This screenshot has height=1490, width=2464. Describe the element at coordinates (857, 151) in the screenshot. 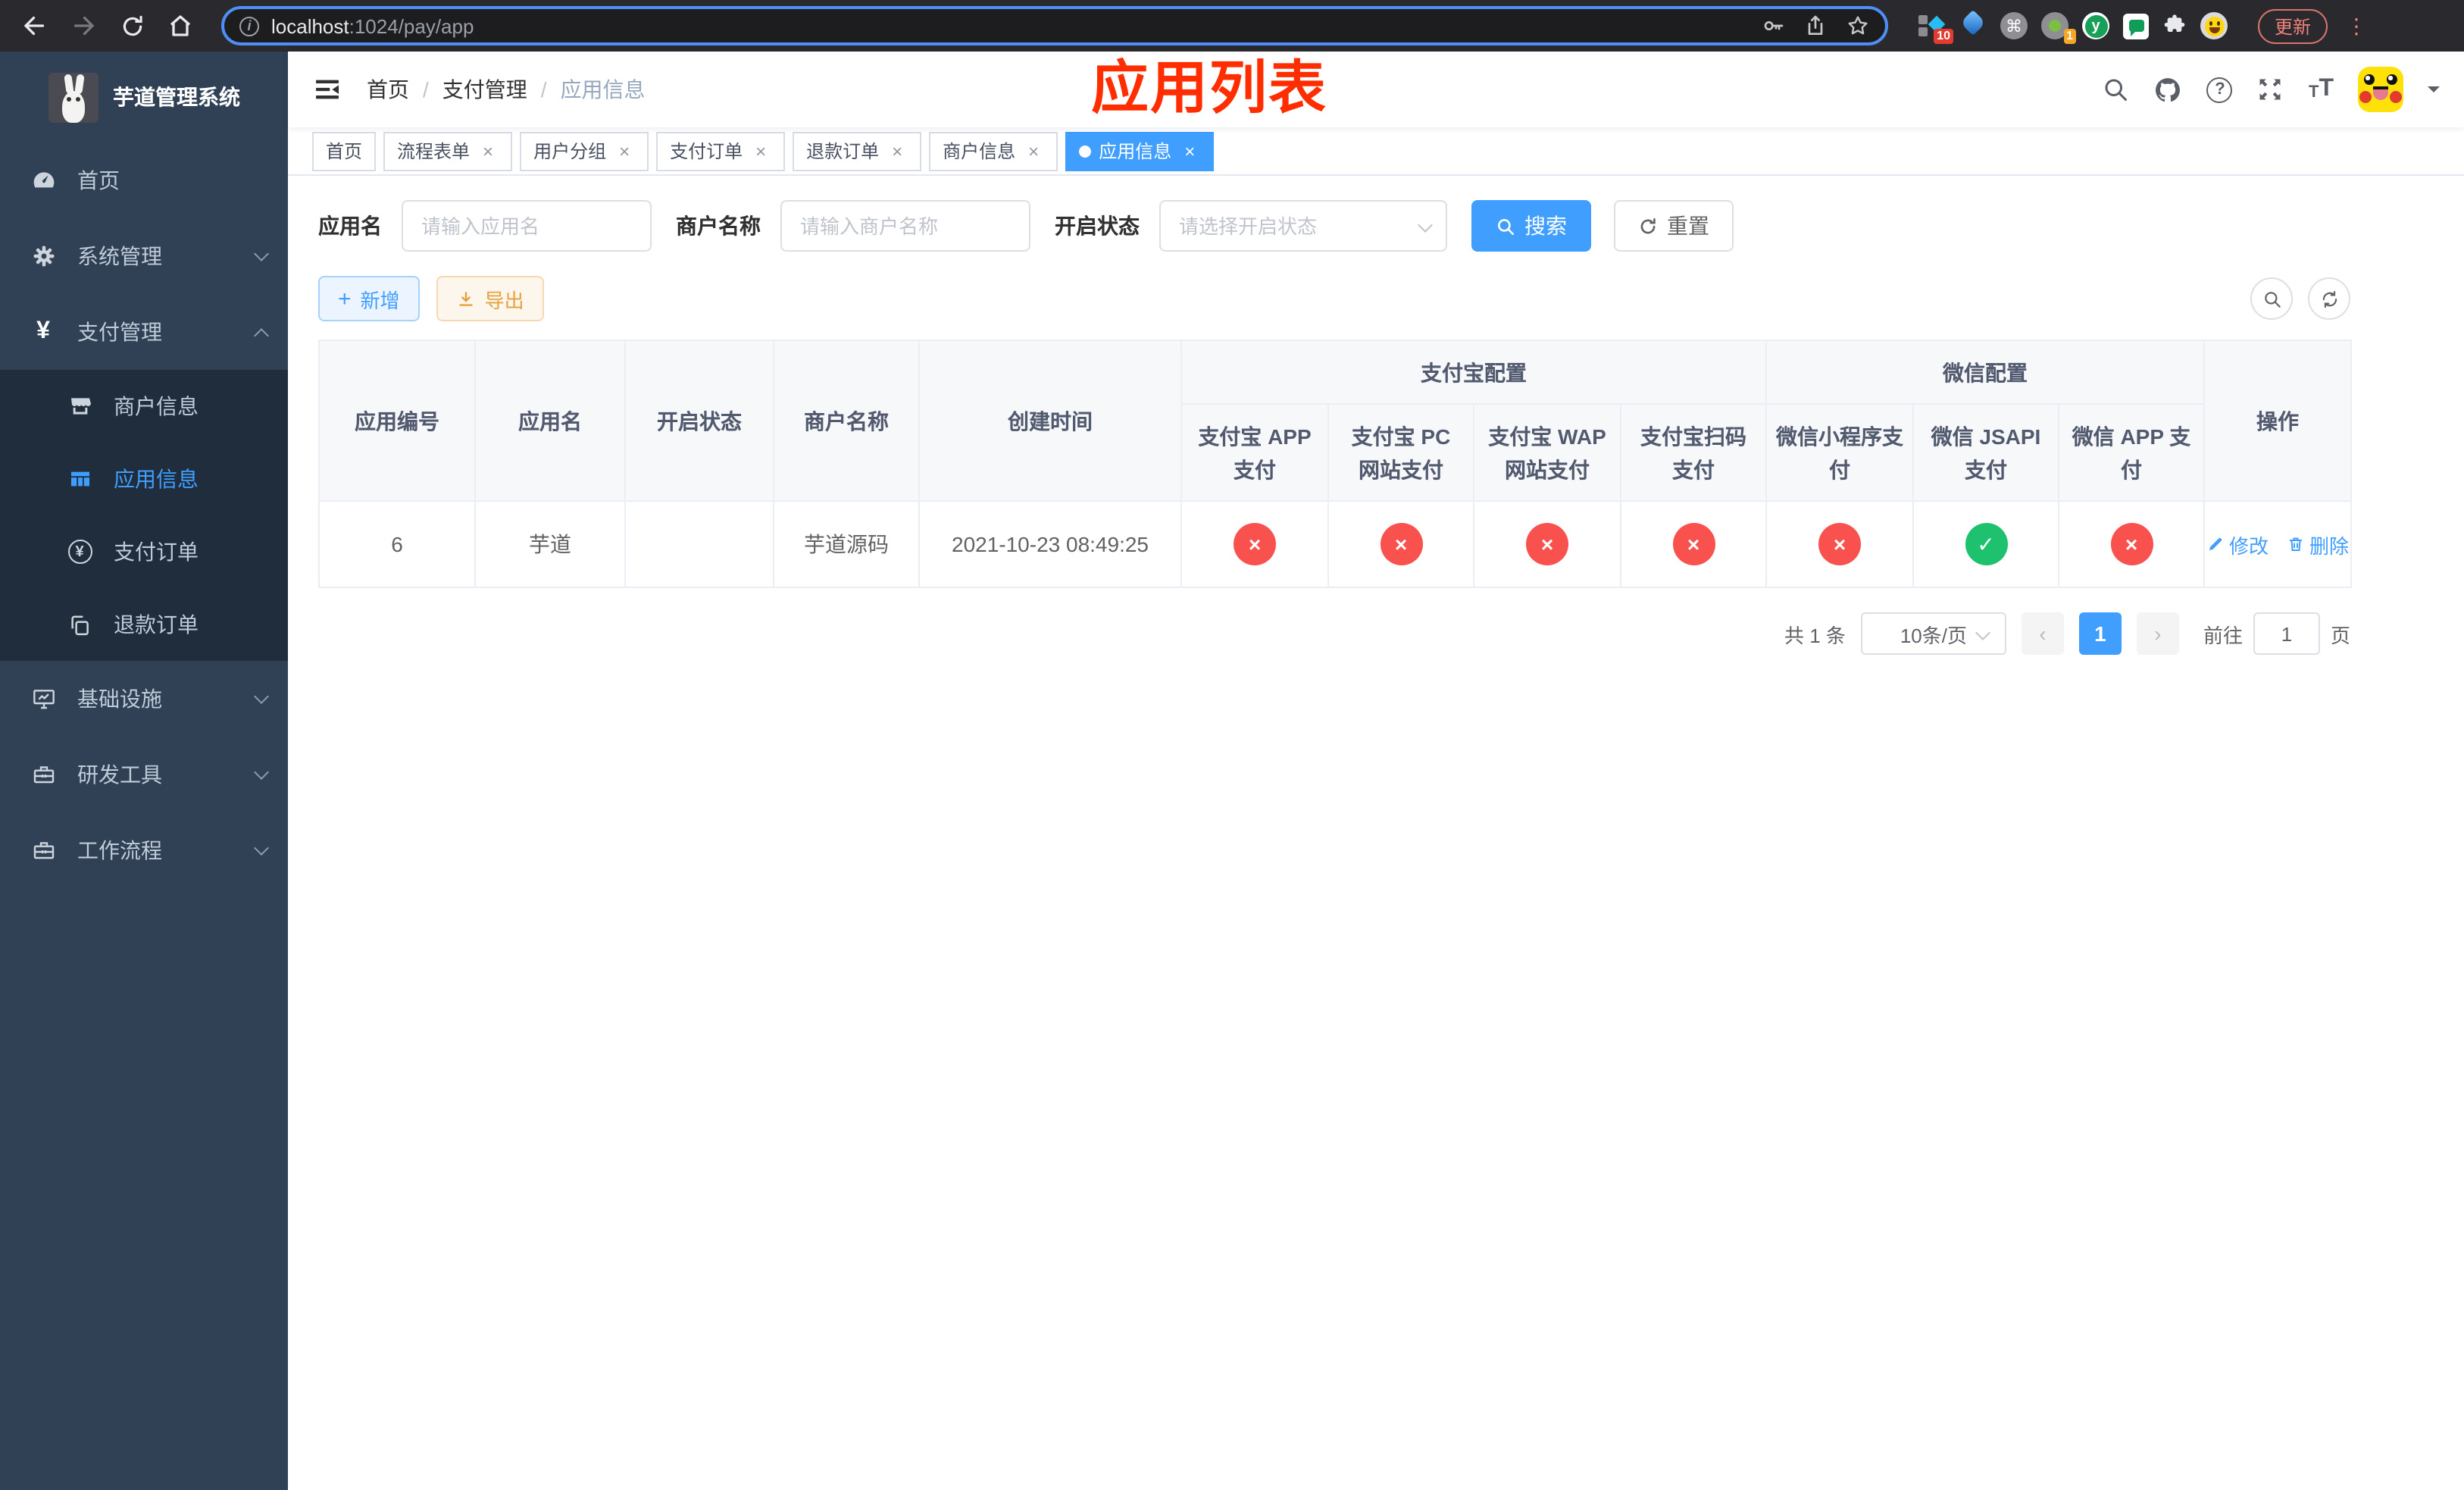

I see `tag-refund-order: 退款订单 ×` at that location.